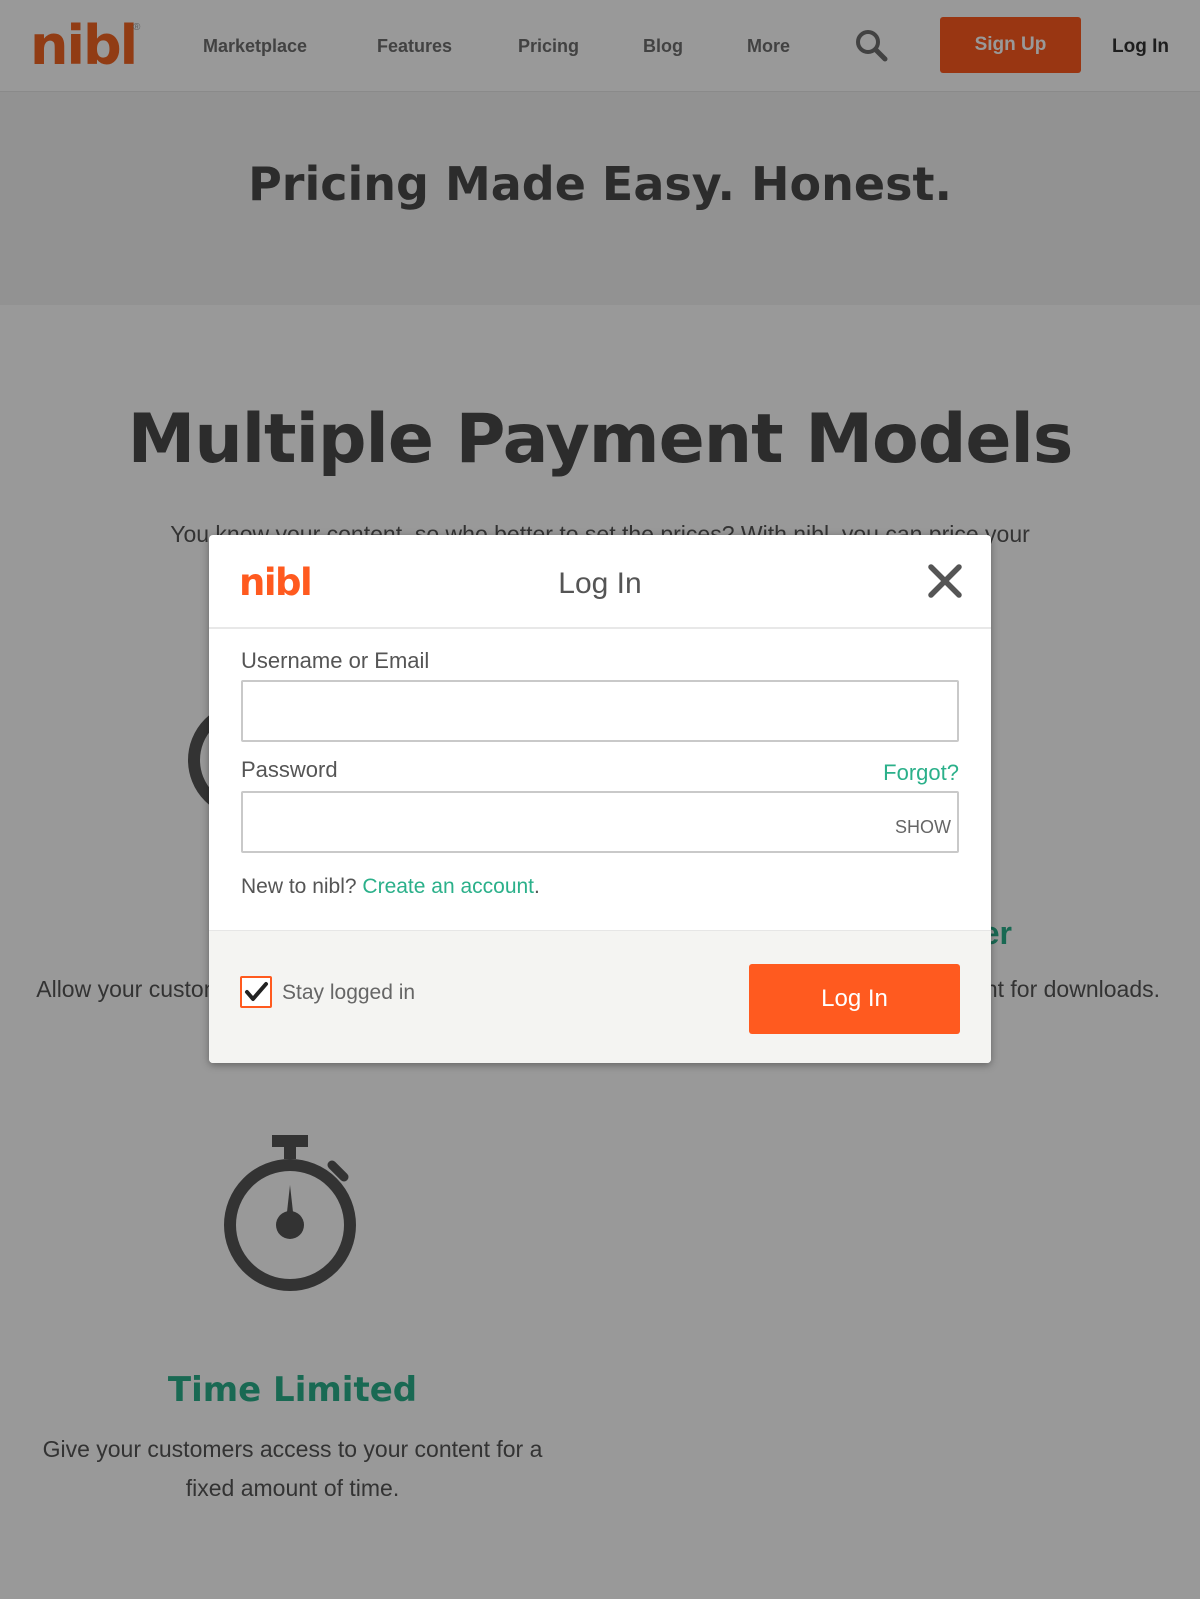 Image resolution: width=1200 pixels, height=1599 pixels. Describe the element at coordinates (600, 711) in the screenshot. I see `username-input` at that location.